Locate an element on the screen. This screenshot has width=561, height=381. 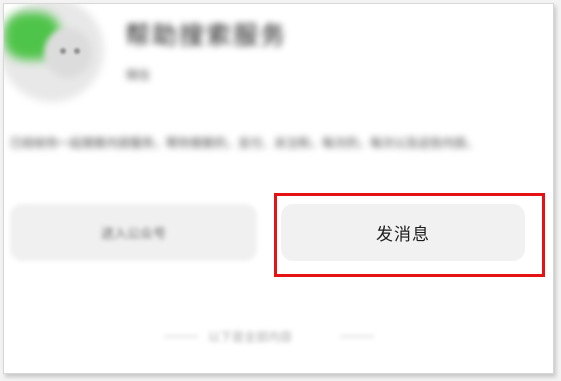
footer-text: 以下是全部内容 is located at coordinates (250, 337).